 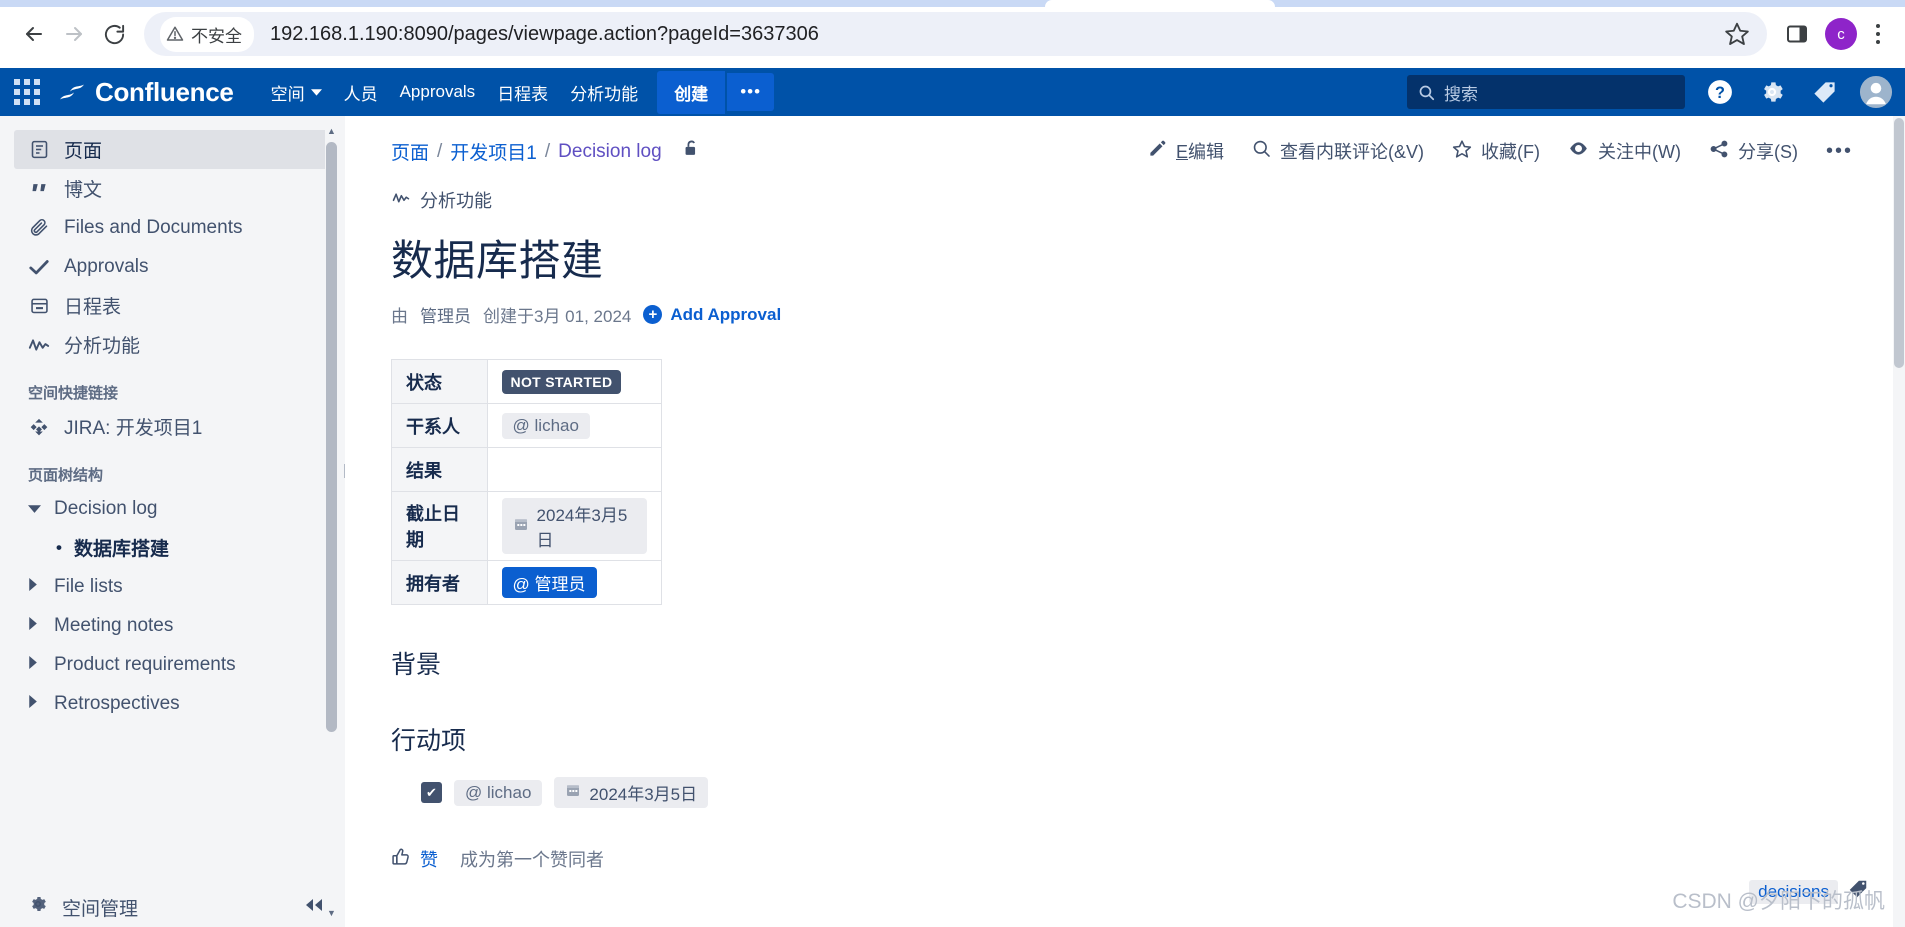 I want to click on inline-comments-button: 查看内联评论(&V), so click(x=1338, y=151).